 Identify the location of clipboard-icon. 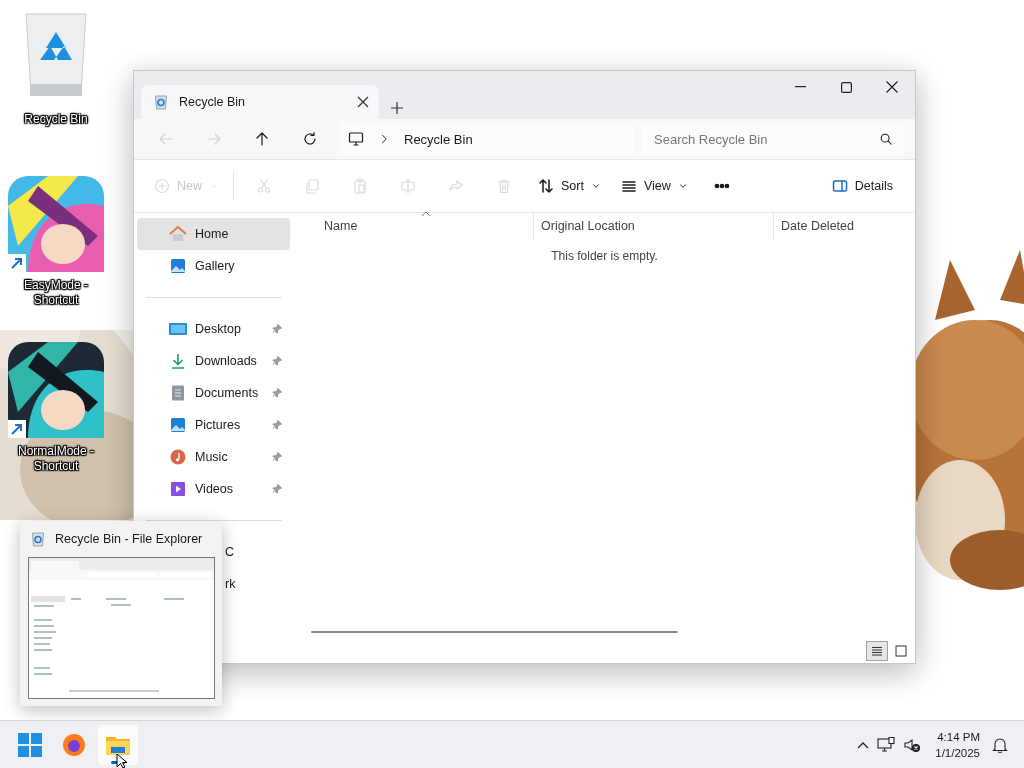
(360, 186).